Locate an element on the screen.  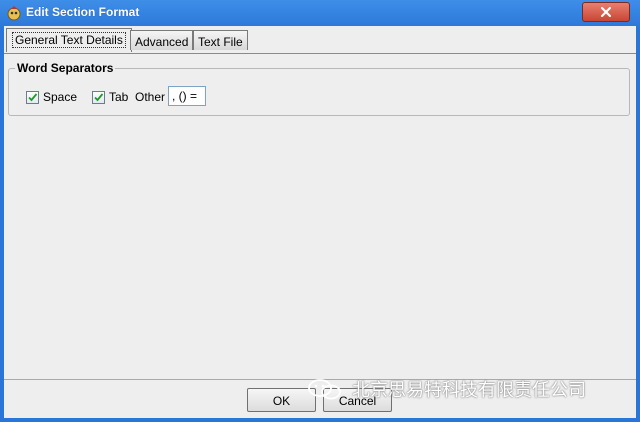
tab-checkbox is located at coordinates (98, 97).